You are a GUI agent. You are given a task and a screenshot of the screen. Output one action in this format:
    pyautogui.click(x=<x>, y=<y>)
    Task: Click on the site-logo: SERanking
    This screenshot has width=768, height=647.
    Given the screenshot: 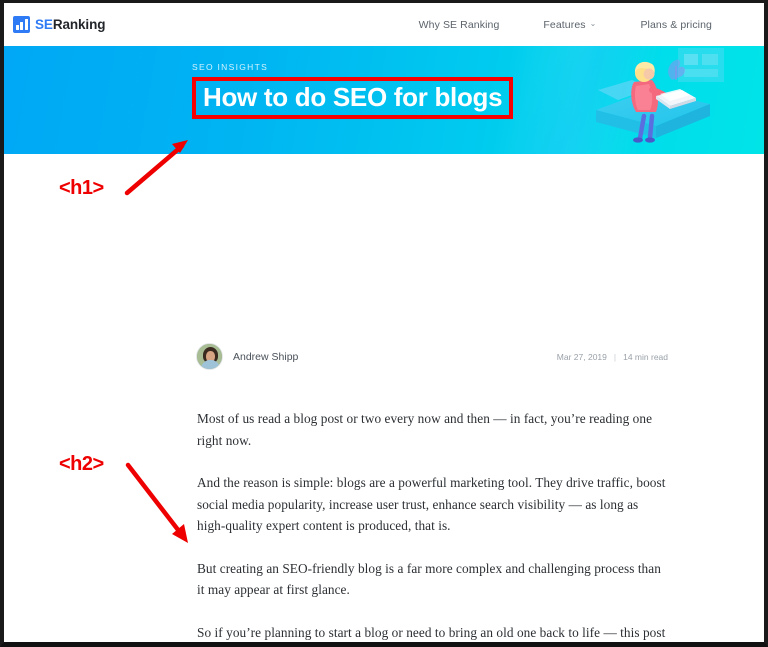 What is the action you would take?
    pyautogui.click(x=59, y=24)
    